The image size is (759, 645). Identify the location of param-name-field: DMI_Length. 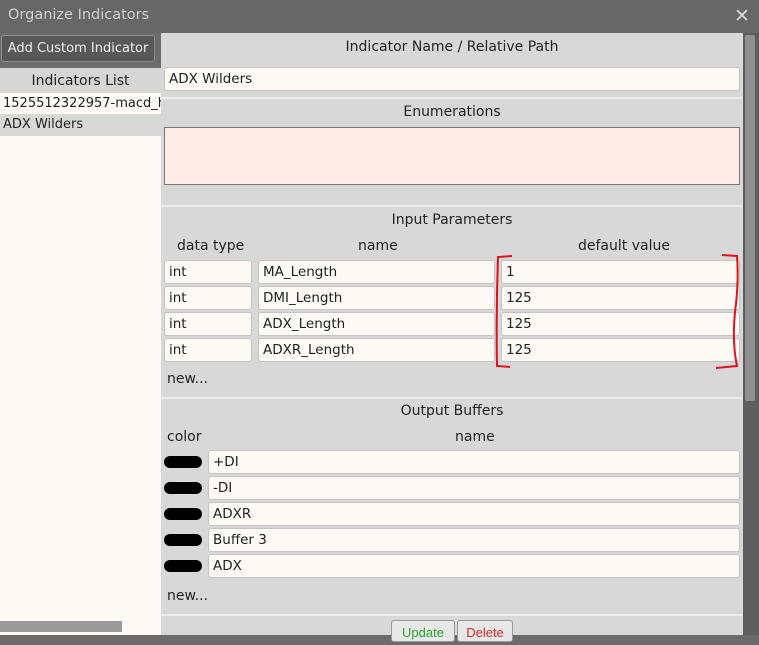
(376, 298).